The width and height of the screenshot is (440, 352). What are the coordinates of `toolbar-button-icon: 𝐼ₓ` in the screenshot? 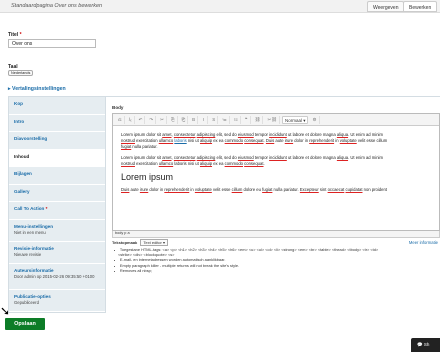 It's located at (131, 119).